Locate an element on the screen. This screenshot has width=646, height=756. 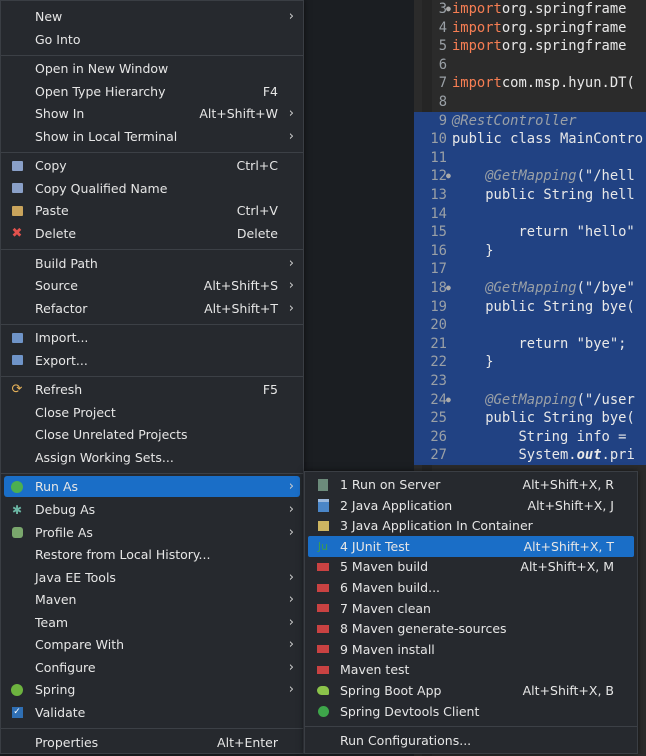
line-number: 13 is located at coordinates (438, 195).